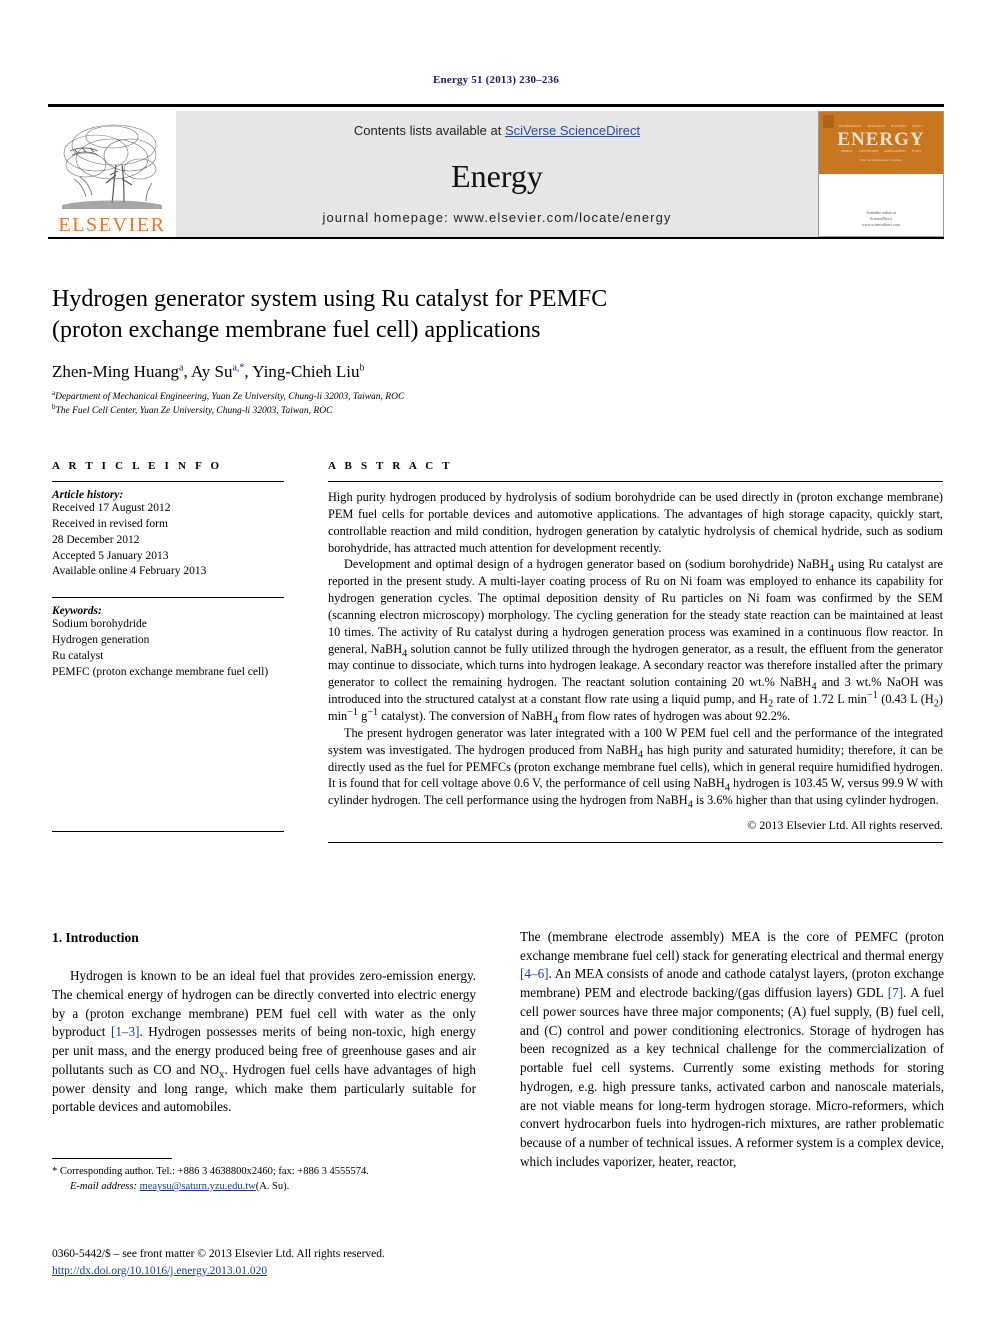 Image resolution: width=992 pixels, height=1323 pixels. What do you see at coordinates (99, 624) in the screenshot?
I see `keyword-item: Sodium borohydride` at bounding box center [99, 624].